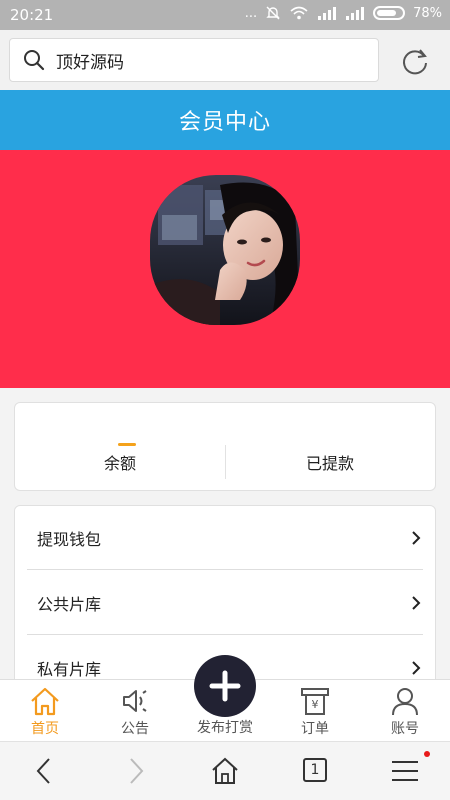 The height and width of the screenshot is (800, 450). What do you see at coordinates (329, 463) in the screenshot?
I see `withdrawn-label: 已提款` at bounding box center [329, 463].